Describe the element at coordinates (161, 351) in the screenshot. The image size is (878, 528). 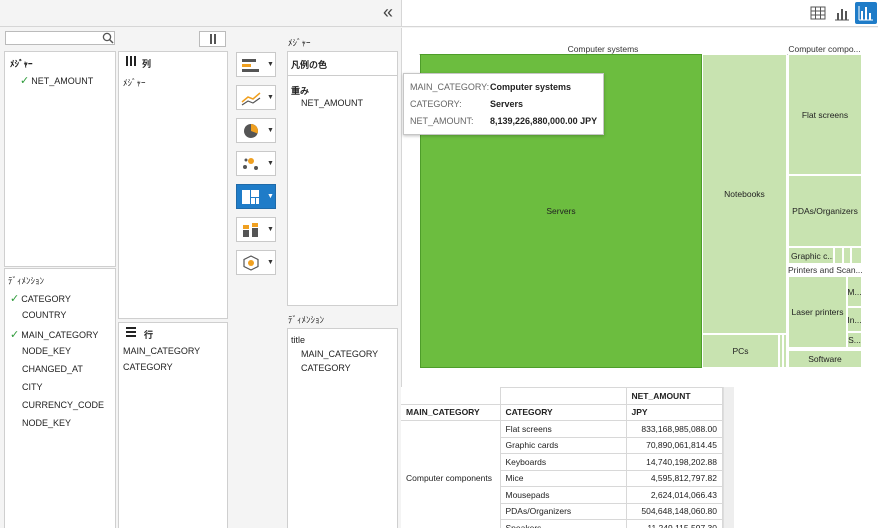
I see `rows-item-main-category: MAIN_CATEGORY` at that location.